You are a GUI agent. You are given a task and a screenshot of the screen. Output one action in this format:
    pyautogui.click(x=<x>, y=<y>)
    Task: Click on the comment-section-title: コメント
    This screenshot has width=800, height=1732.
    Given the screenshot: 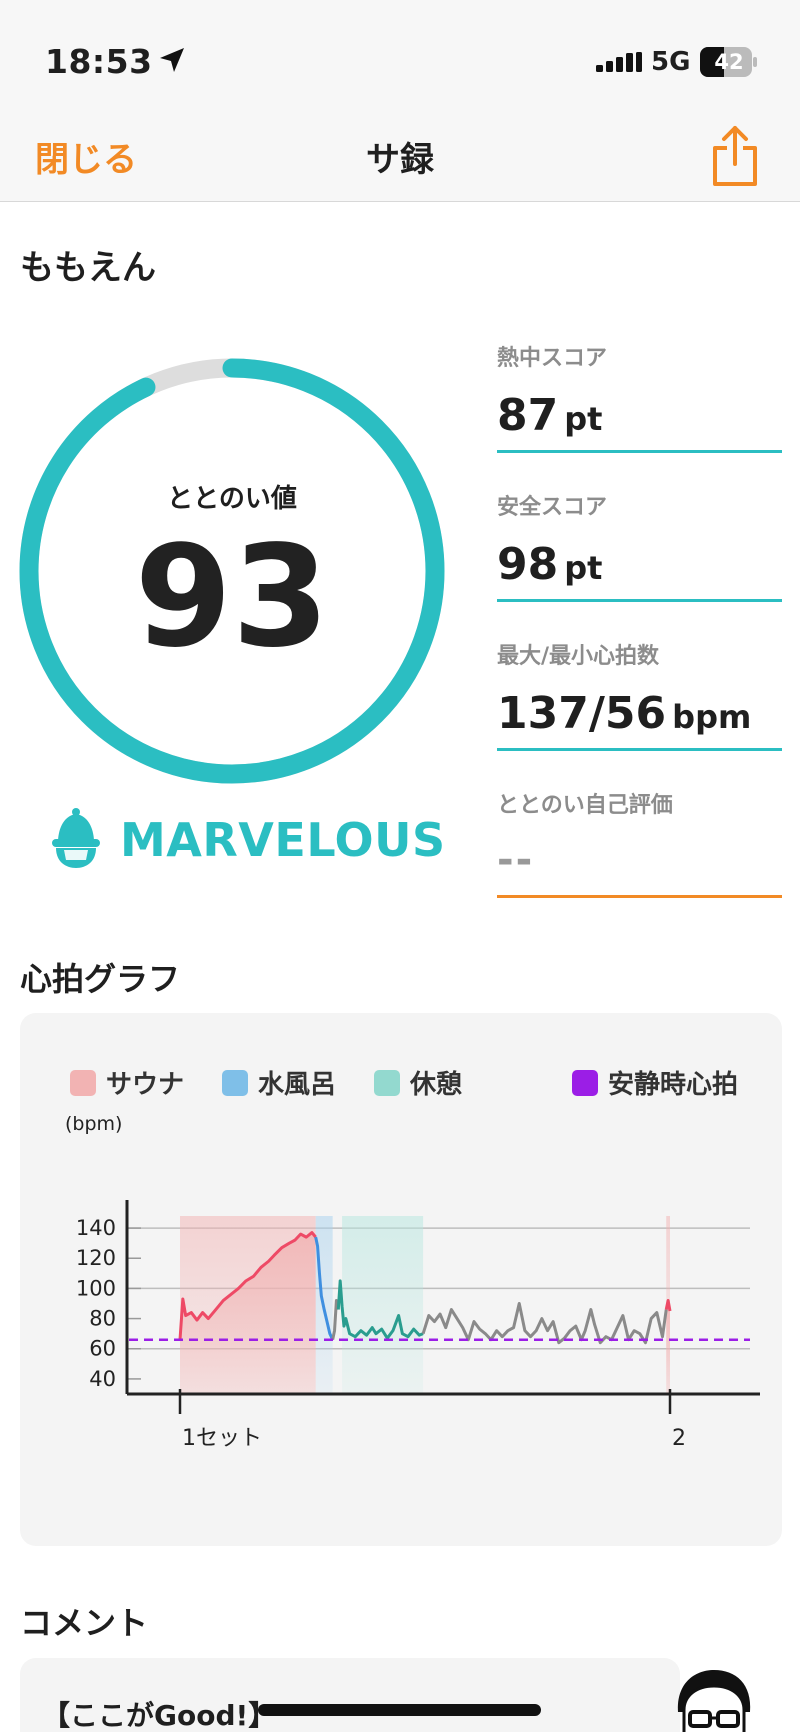 What is the action you would take?
    pyautogui.click(x=84, y=1623)
    